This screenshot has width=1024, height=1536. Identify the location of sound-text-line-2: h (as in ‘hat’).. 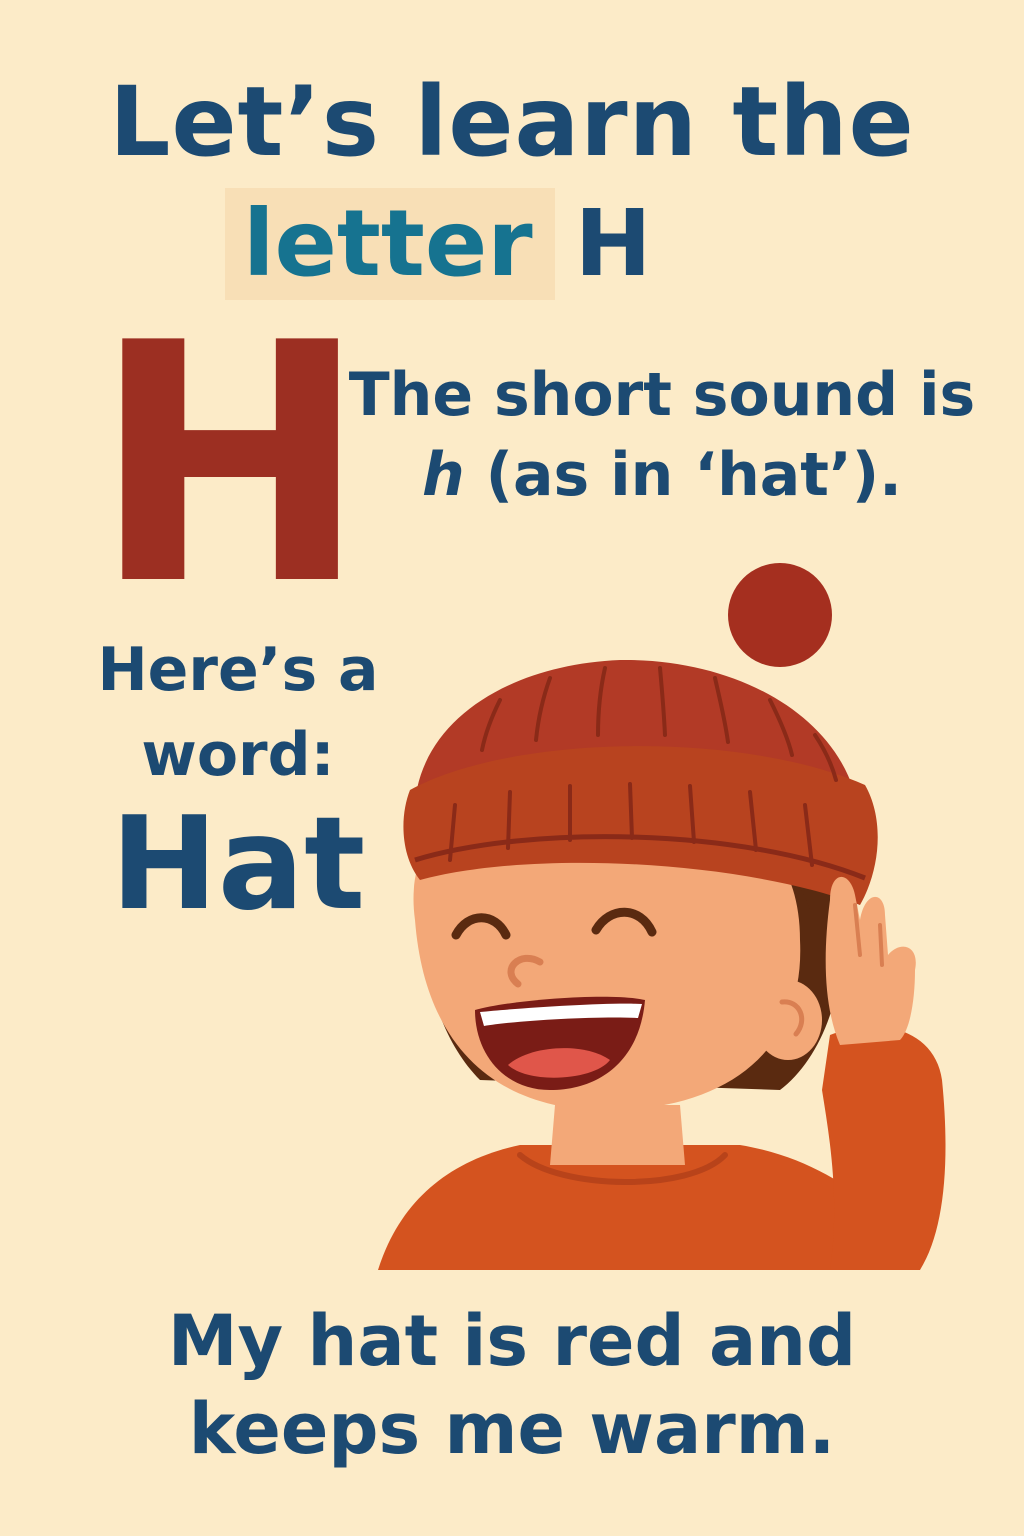
(662, 475).